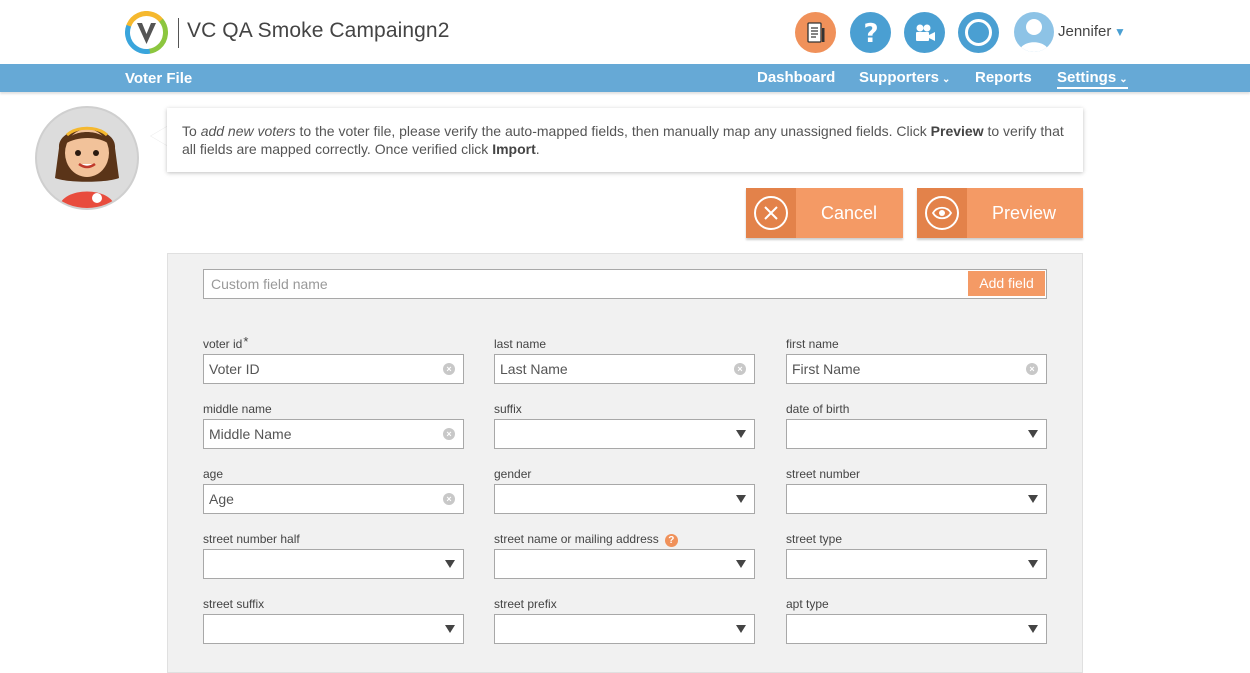 The height and width of the screenshot is (673, 1250). I want to click on first-name-field: ×, so click(916, 369).